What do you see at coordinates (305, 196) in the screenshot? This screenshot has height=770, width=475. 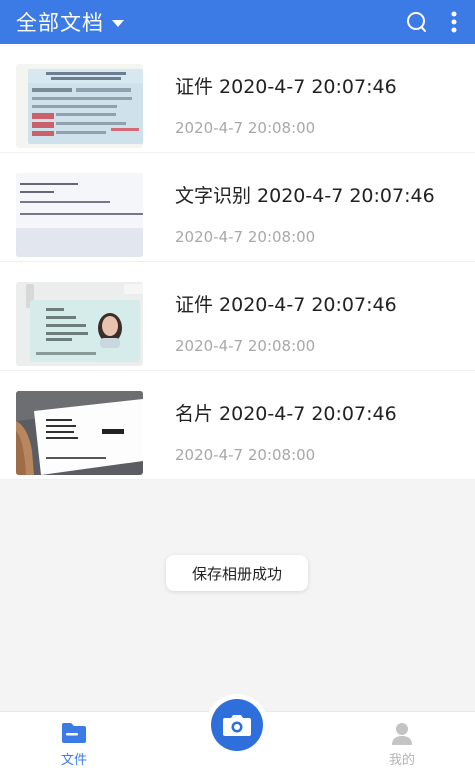 I see `document-title: 文字识别 2020-4-7 20:07:46` at bounding box center [305, 196].